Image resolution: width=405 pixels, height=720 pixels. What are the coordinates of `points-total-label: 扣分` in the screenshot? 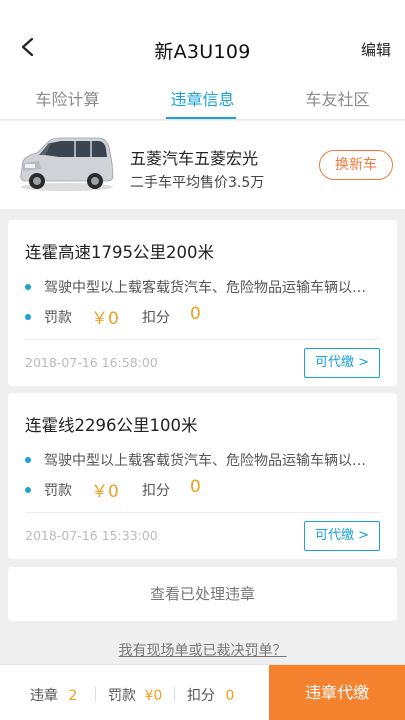 It's located at (201, 696).